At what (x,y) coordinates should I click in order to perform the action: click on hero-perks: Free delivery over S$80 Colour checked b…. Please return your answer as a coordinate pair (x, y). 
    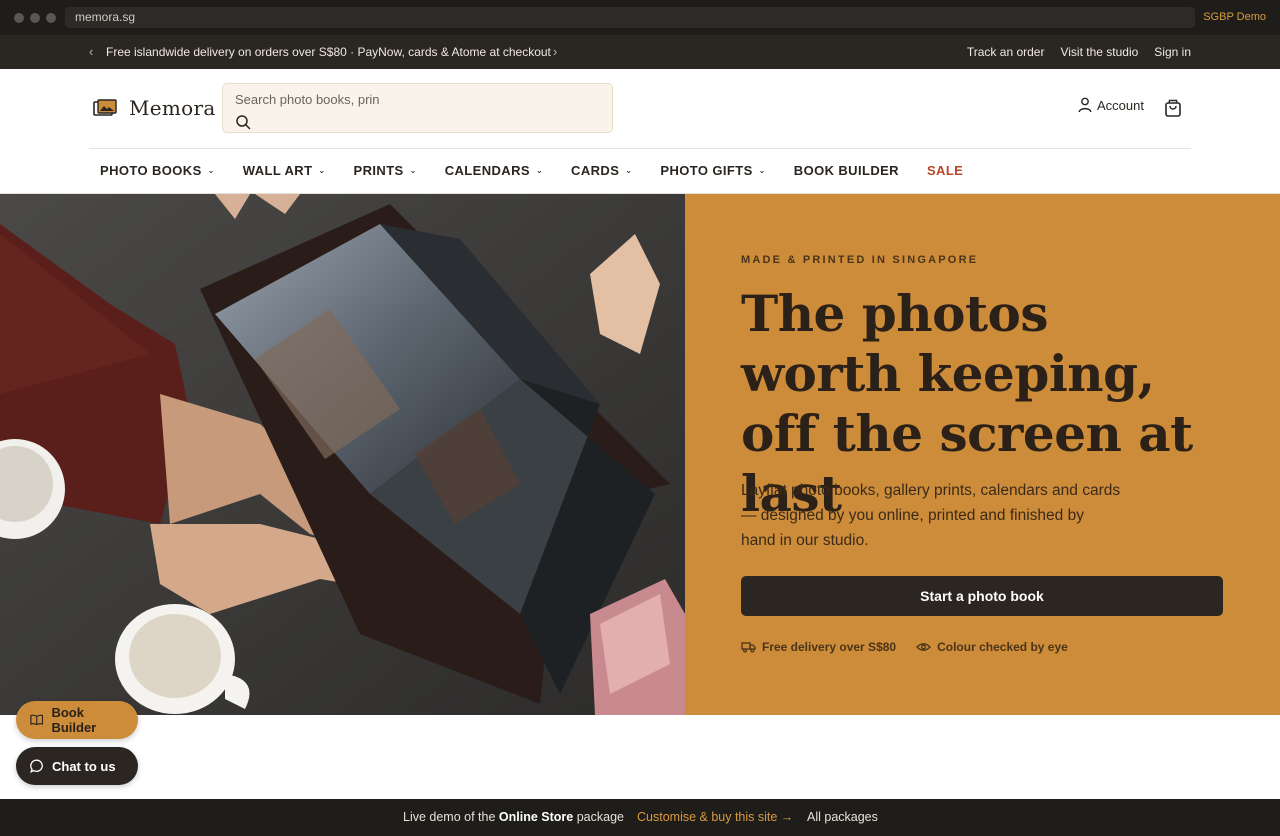
    Looking at the image, I should click on (904, 647).